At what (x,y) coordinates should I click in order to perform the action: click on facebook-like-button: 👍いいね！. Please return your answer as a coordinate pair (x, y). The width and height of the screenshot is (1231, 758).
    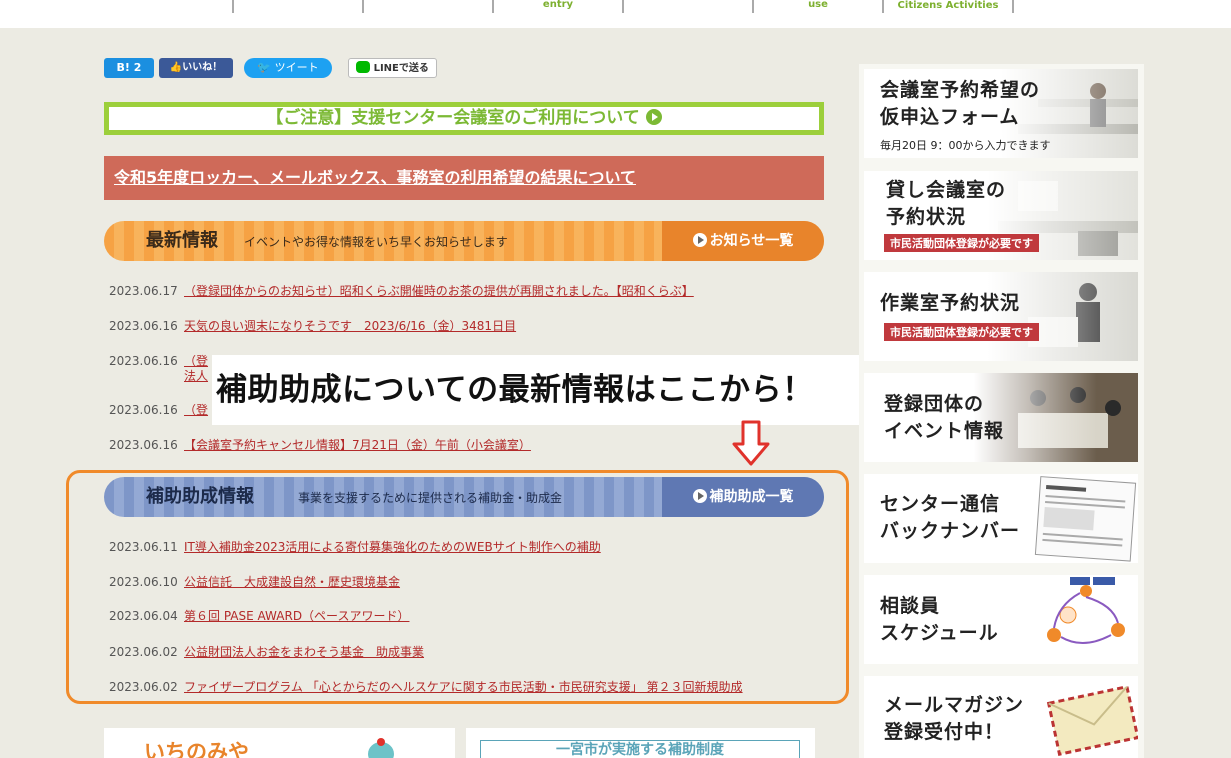
    Looking at the image, I should click on (196, 68).